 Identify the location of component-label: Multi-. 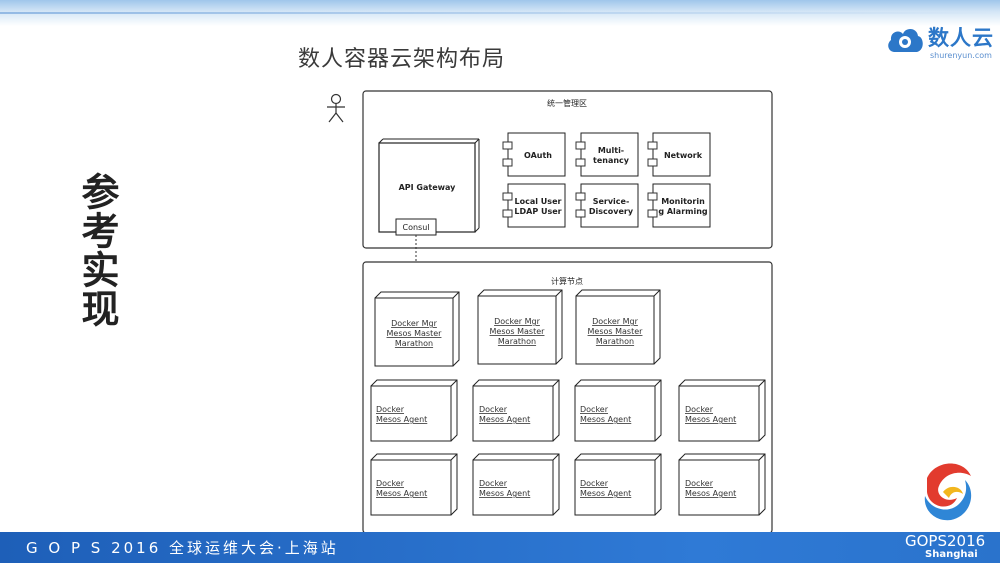
(611, 150).